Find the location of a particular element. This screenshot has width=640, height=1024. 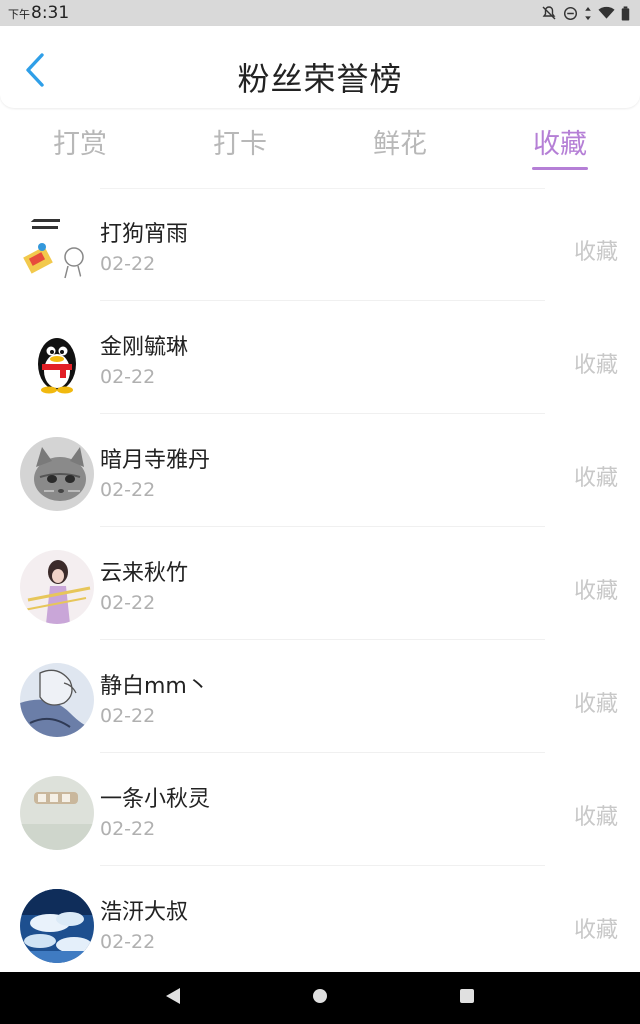

nav-recents-button is located at coordinates (467, 998).